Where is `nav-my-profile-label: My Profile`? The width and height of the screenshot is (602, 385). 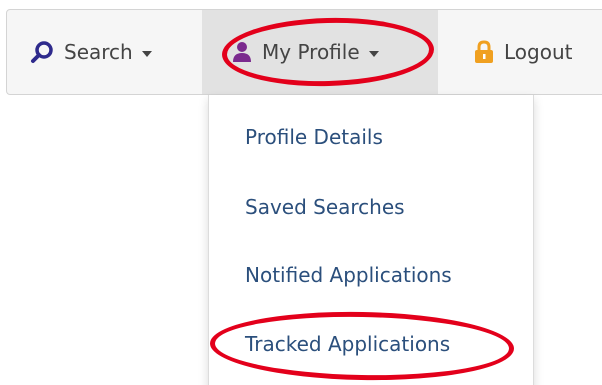
nav-my-profile-label: My Profile is located at coordinates (311, 52).